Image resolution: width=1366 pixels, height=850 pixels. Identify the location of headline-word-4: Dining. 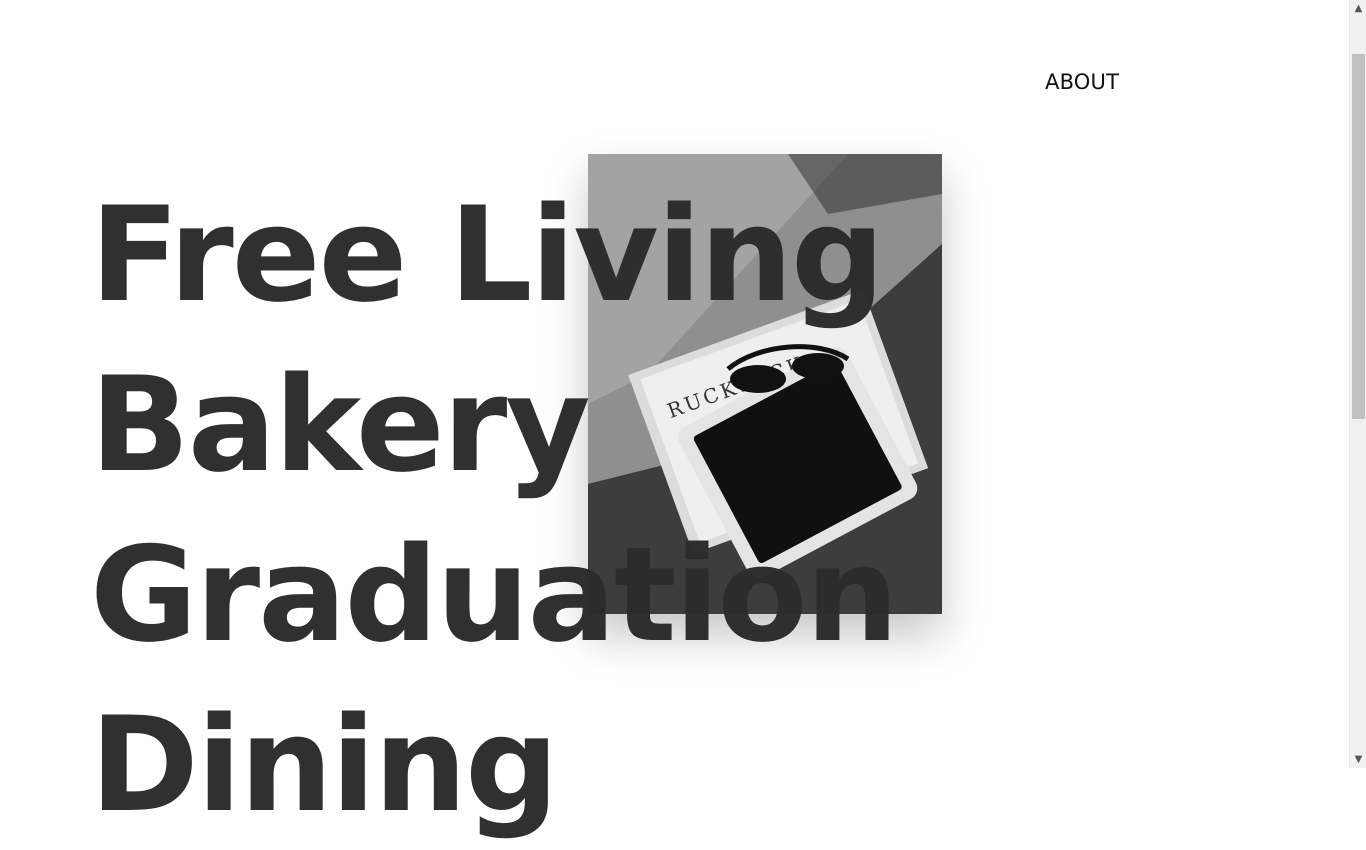
(324, 764).